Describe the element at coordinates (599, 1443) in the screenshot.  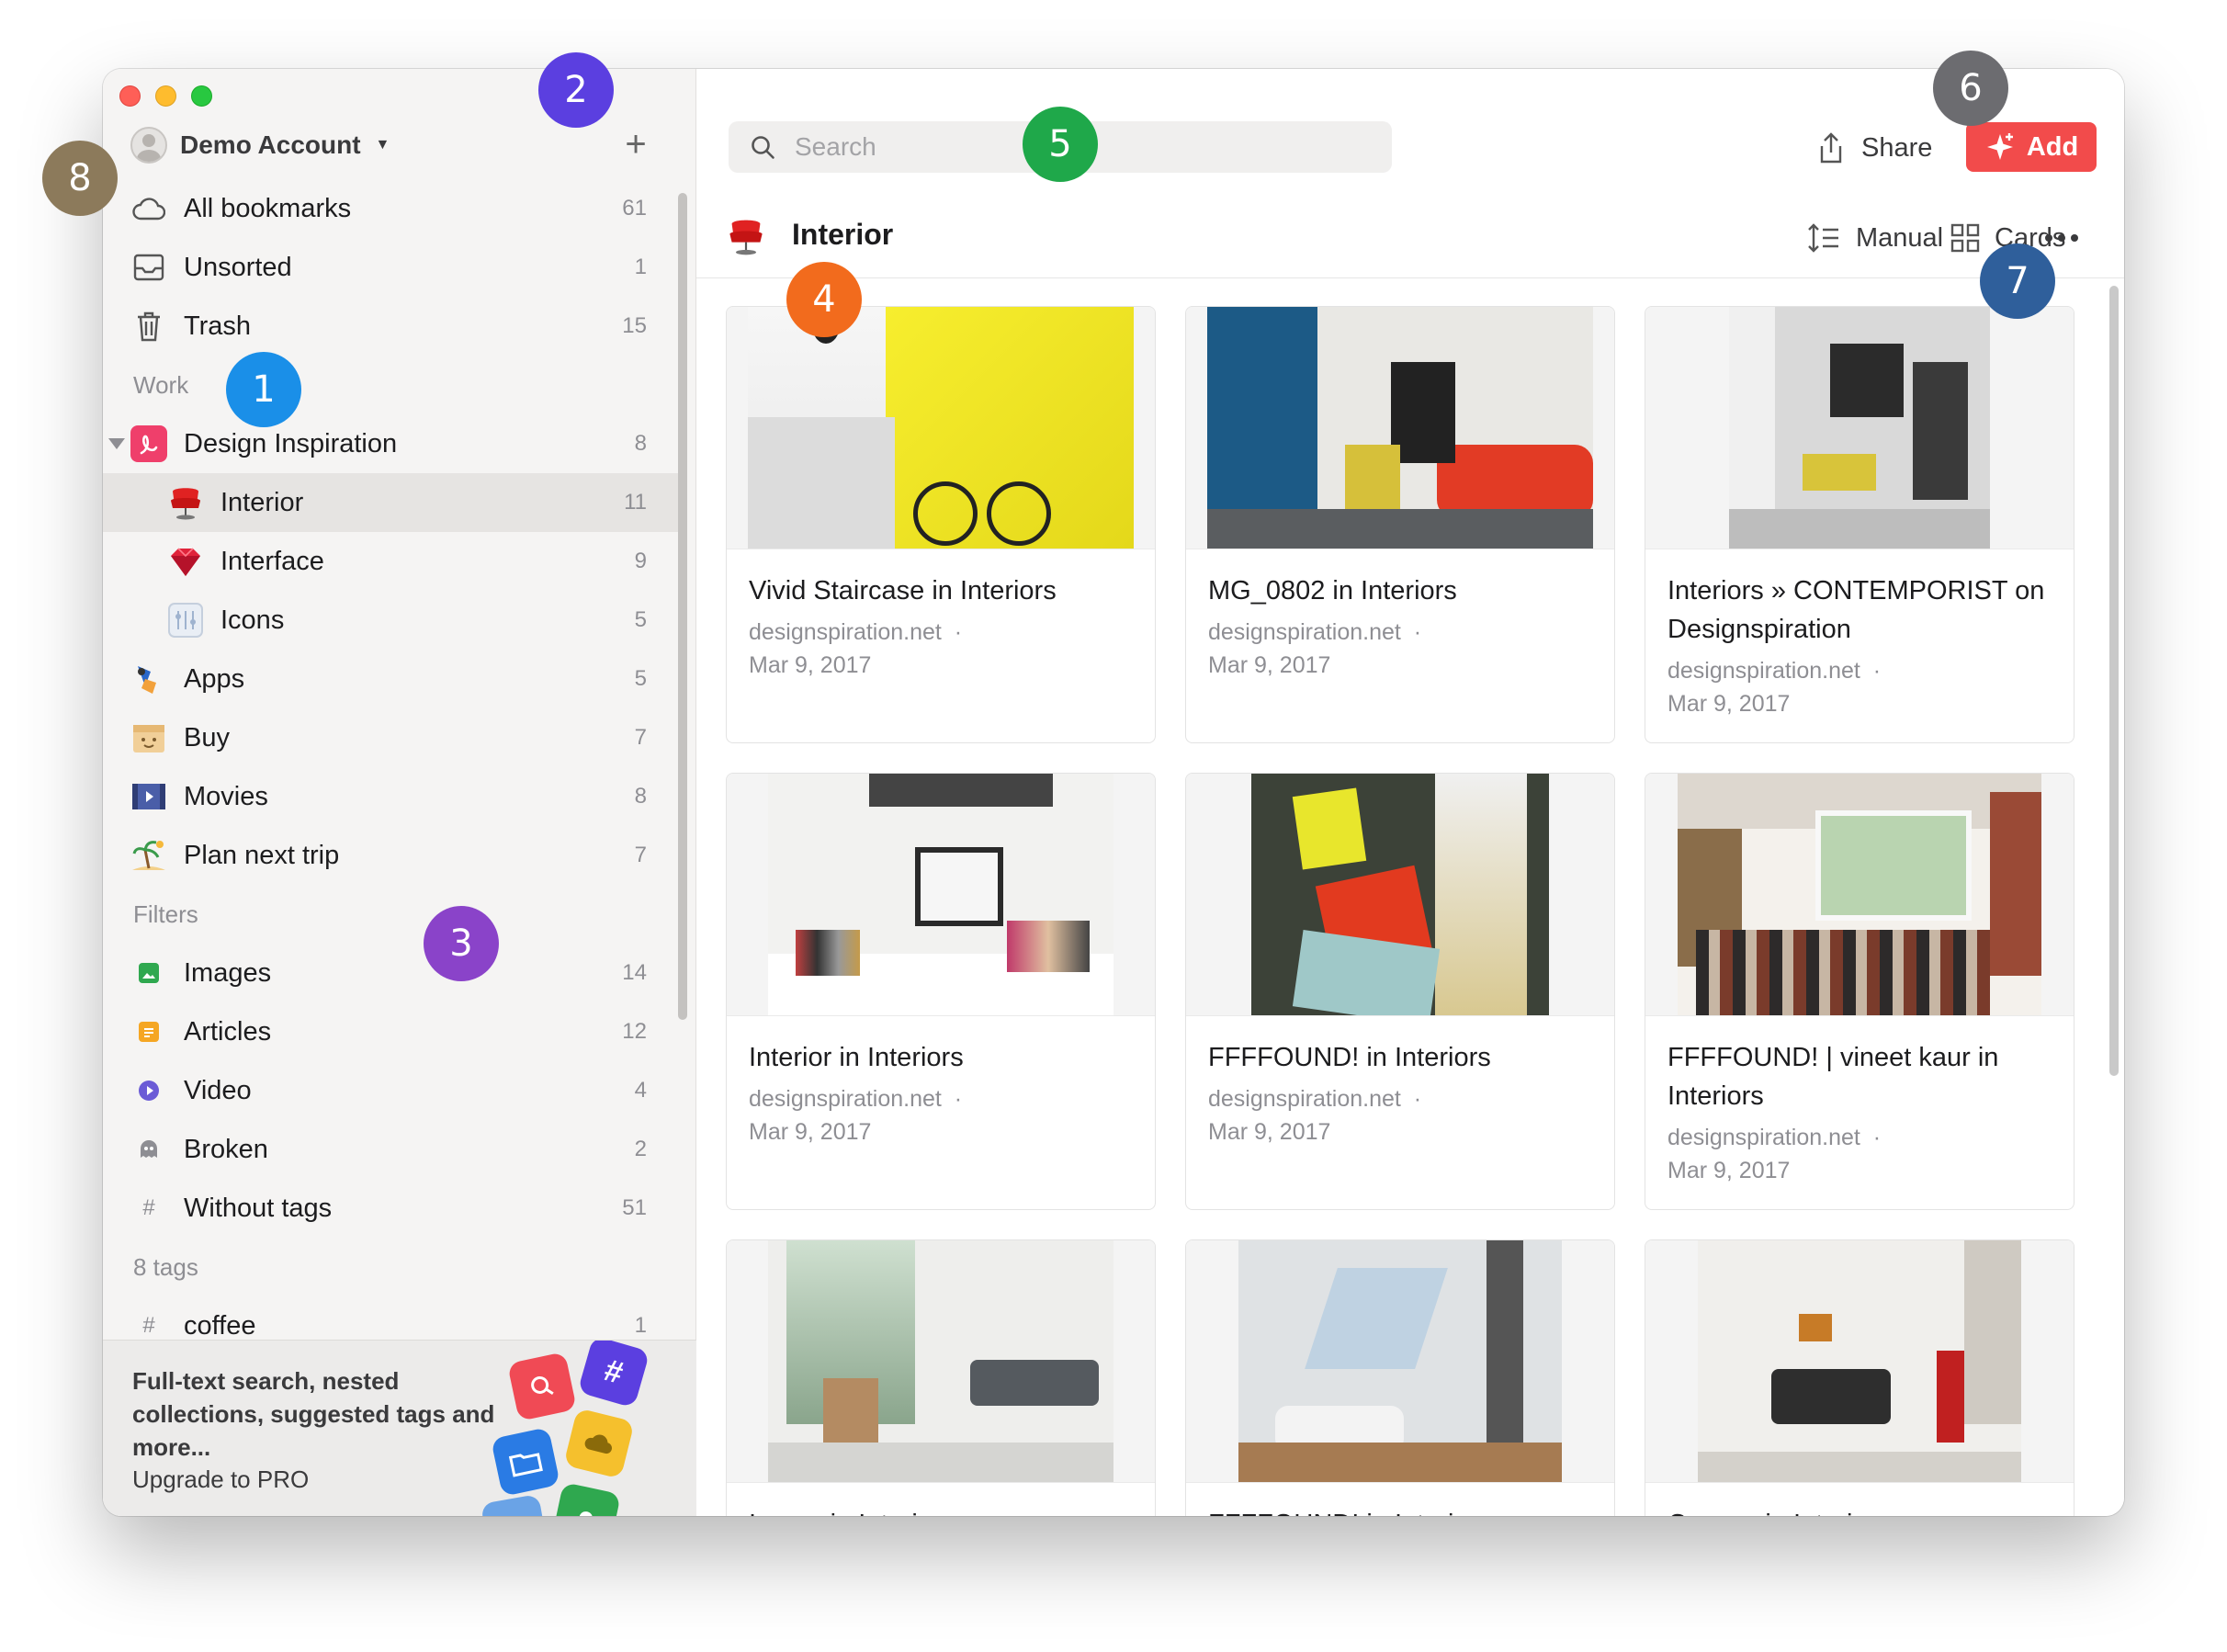
I see `cloud-tile-icon` at that location.